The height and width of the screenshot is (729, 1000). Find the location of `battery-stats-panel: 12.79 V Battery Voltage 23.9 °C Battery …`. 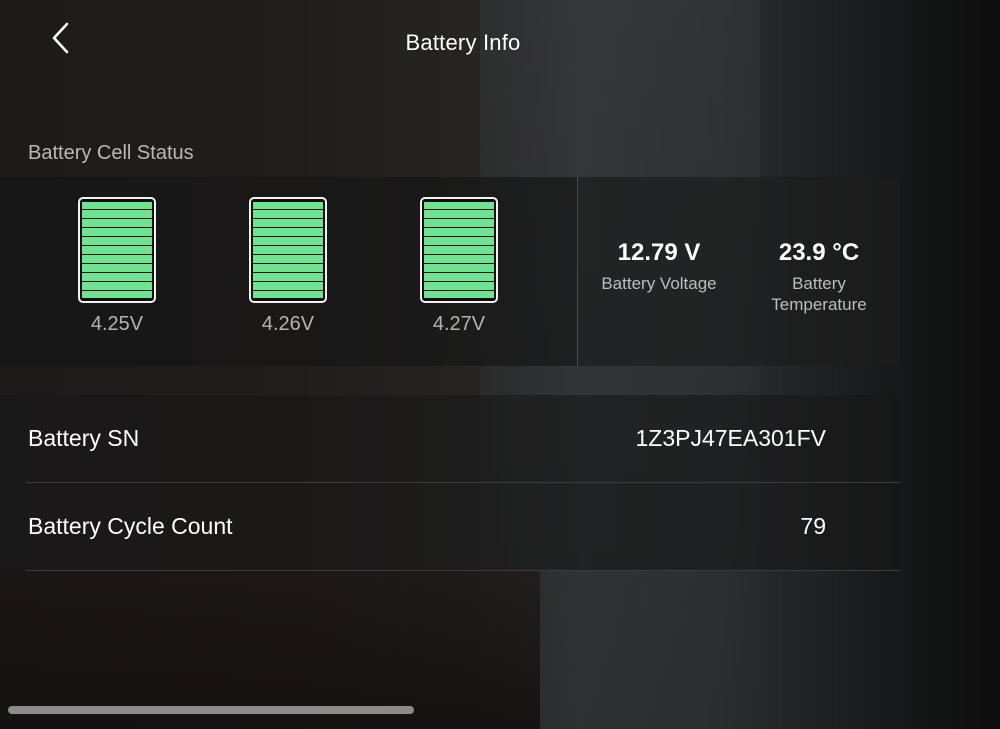

battery-stats-panel: 12.79 V Battery Voltage 23.9 °C Battery … is located at coordinates (739, 271).